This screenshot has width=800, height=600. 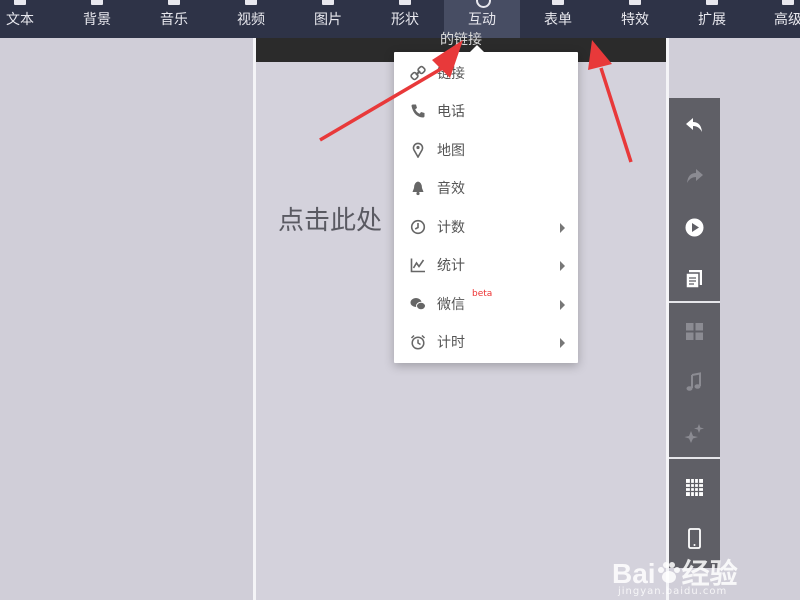 I want to click on watermark-url: jingyan.baidu.com, so click(x=673, y=591).